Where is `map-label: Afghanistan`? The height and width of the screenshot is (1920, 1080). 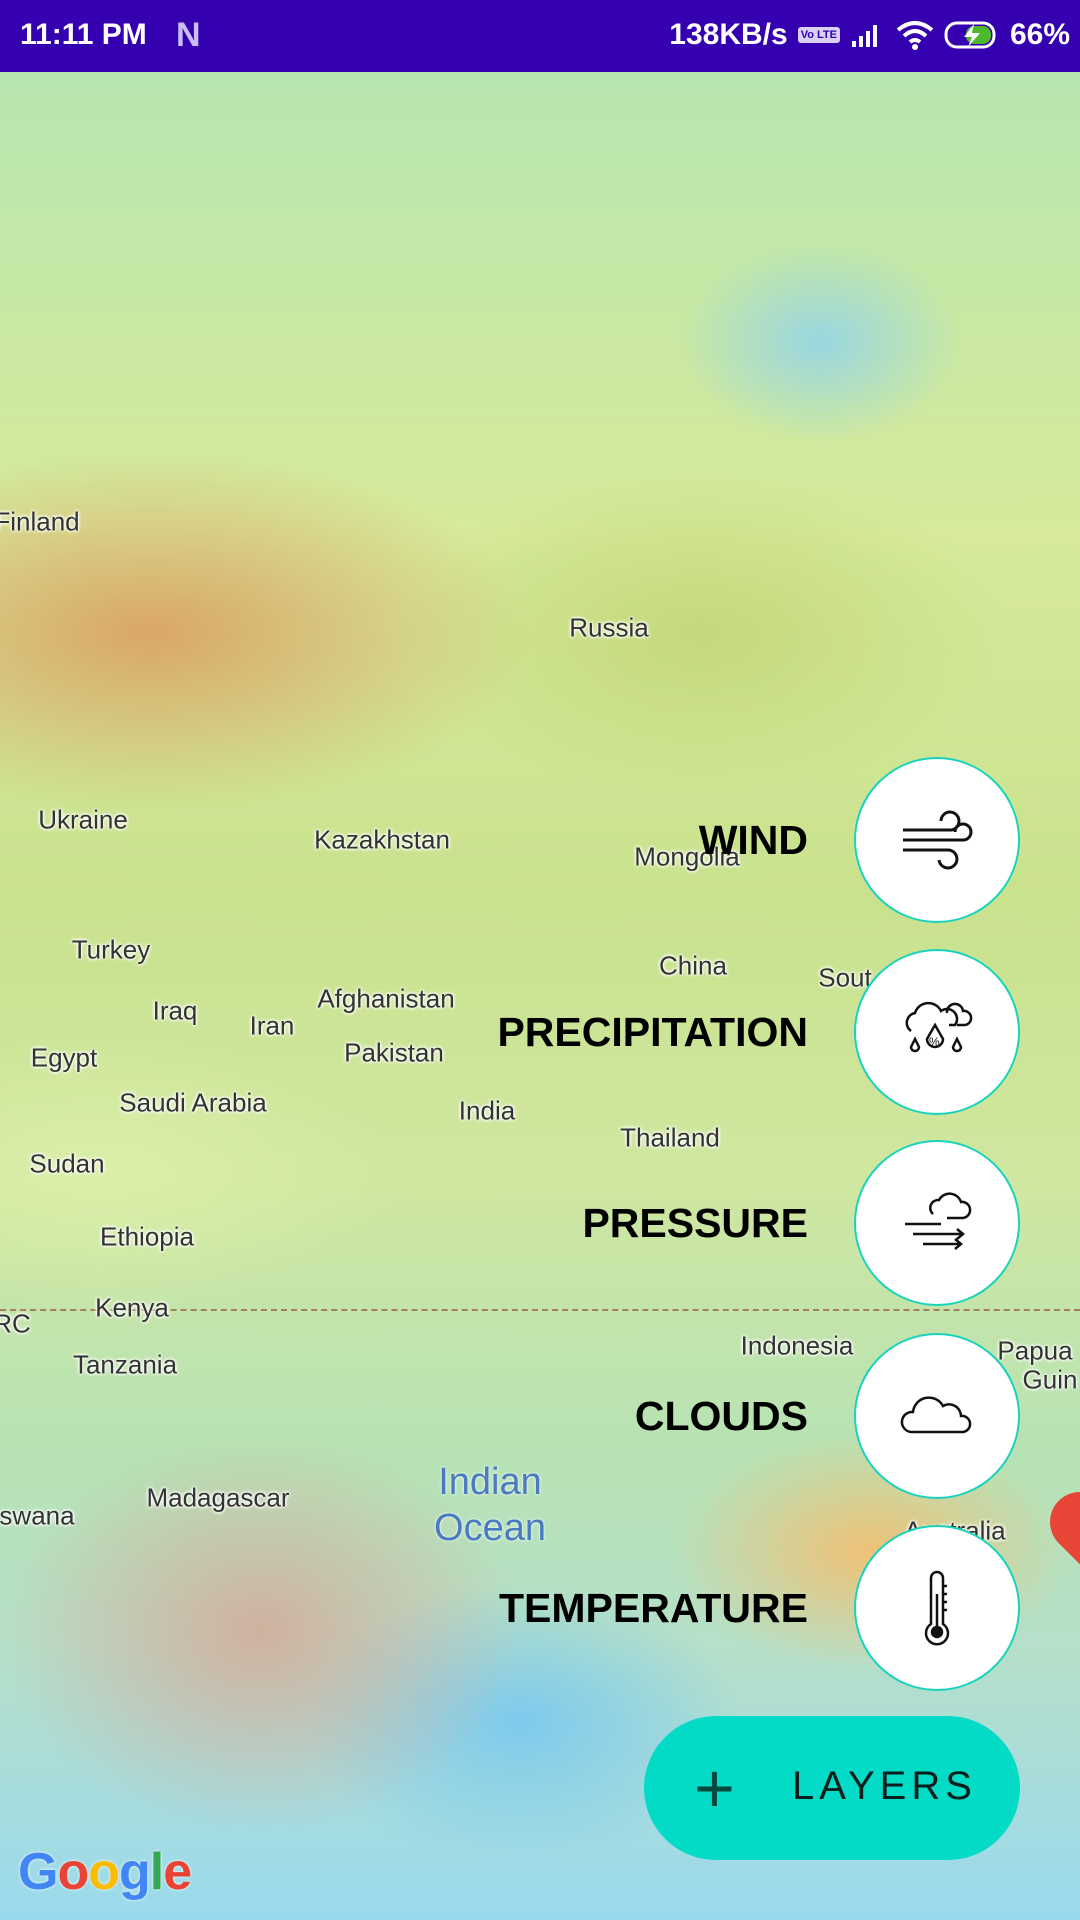 map-label: Afghanistan is located at coordinates (386, 998).